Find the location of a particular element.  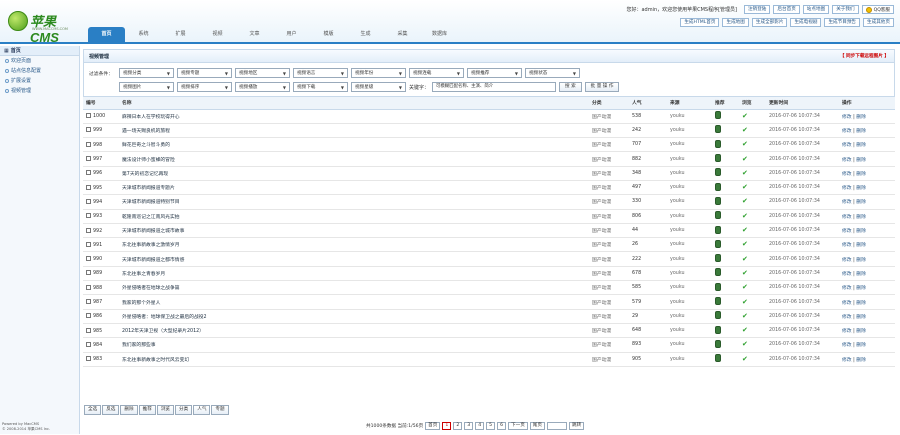

cell-name: 我们家的那些事 is located at coordinates (354, 345).